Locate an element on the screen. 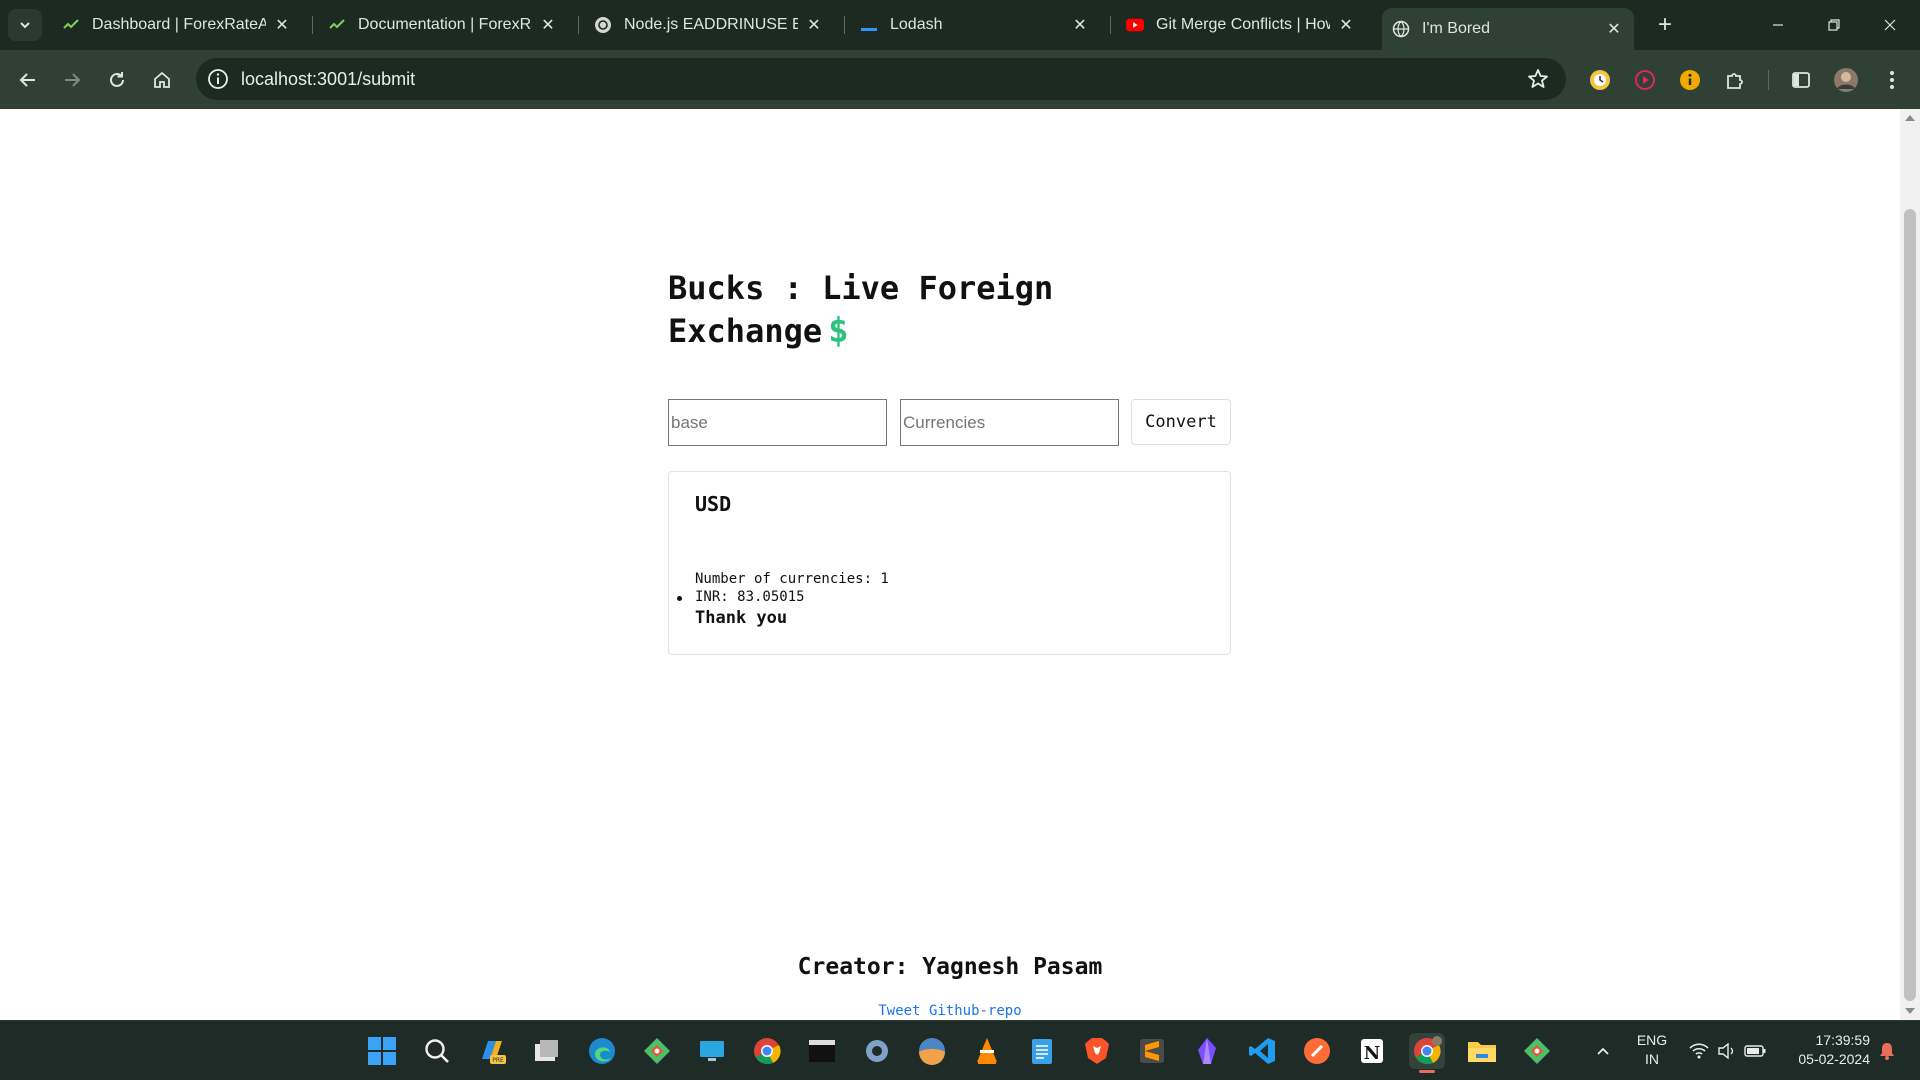  tab-title: Dashboard | ForexRateAPI is located at coordinates (179, 24).